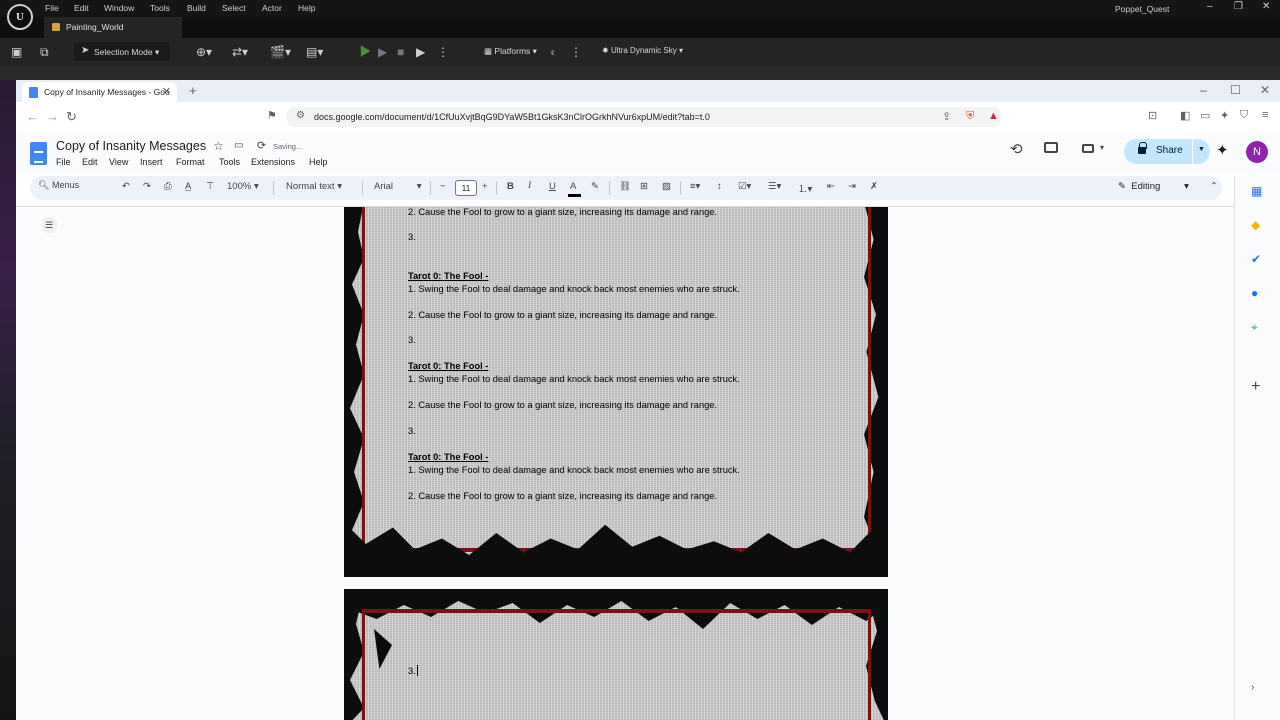  I want to click on tasks-icon: ✔, so click(1256, 259).